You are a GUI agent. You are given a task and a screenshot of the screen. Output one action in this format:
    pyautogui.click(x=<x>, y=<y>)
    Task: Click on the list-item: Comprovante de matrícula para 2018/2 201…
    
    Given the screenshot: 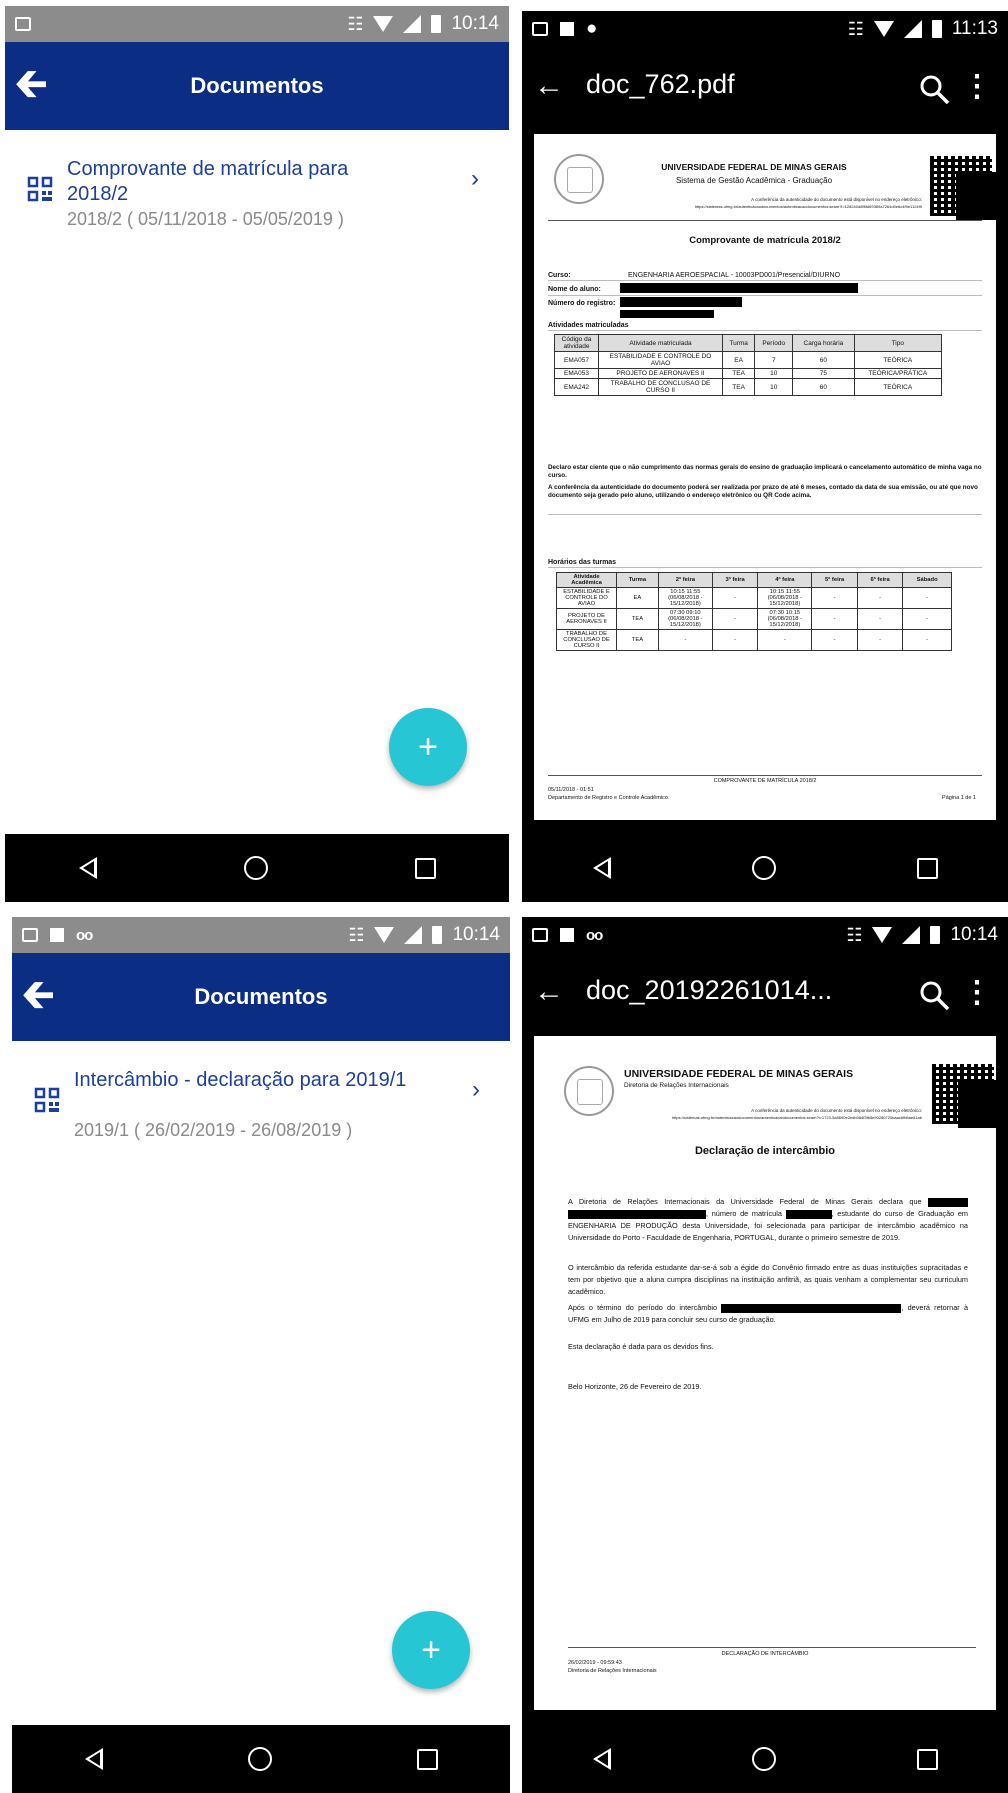 What is the action you would take?
    pyautogui.click(x=257, y=196)
    